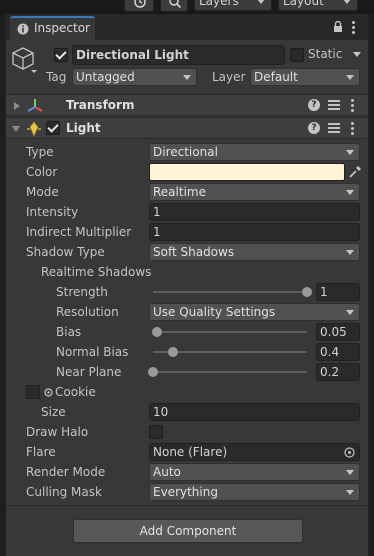  I want to click on layout-dropdown: Layout, so click(318, 5).